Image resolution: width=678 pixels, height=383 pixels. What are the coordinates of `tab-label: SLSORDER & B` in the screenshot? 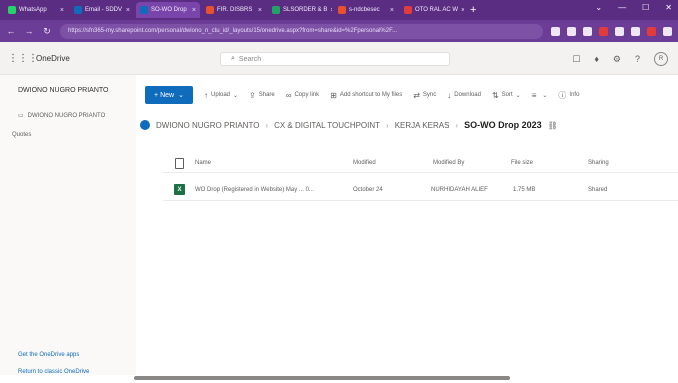 It's located at (305, 10).